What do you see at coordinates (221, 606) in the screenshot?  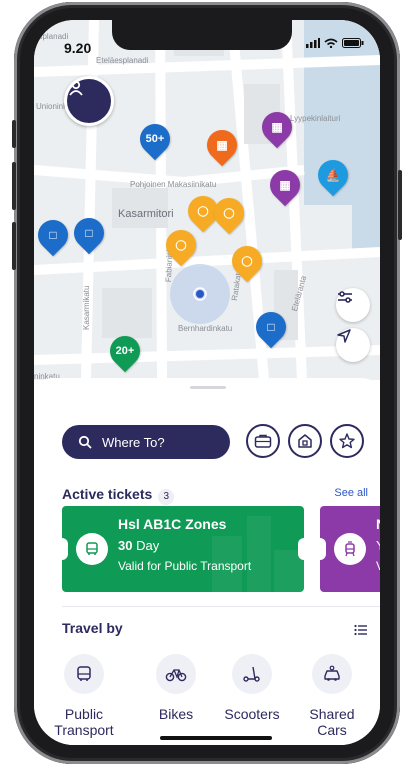 I see `section-divider` at bounding box center [221, 606].